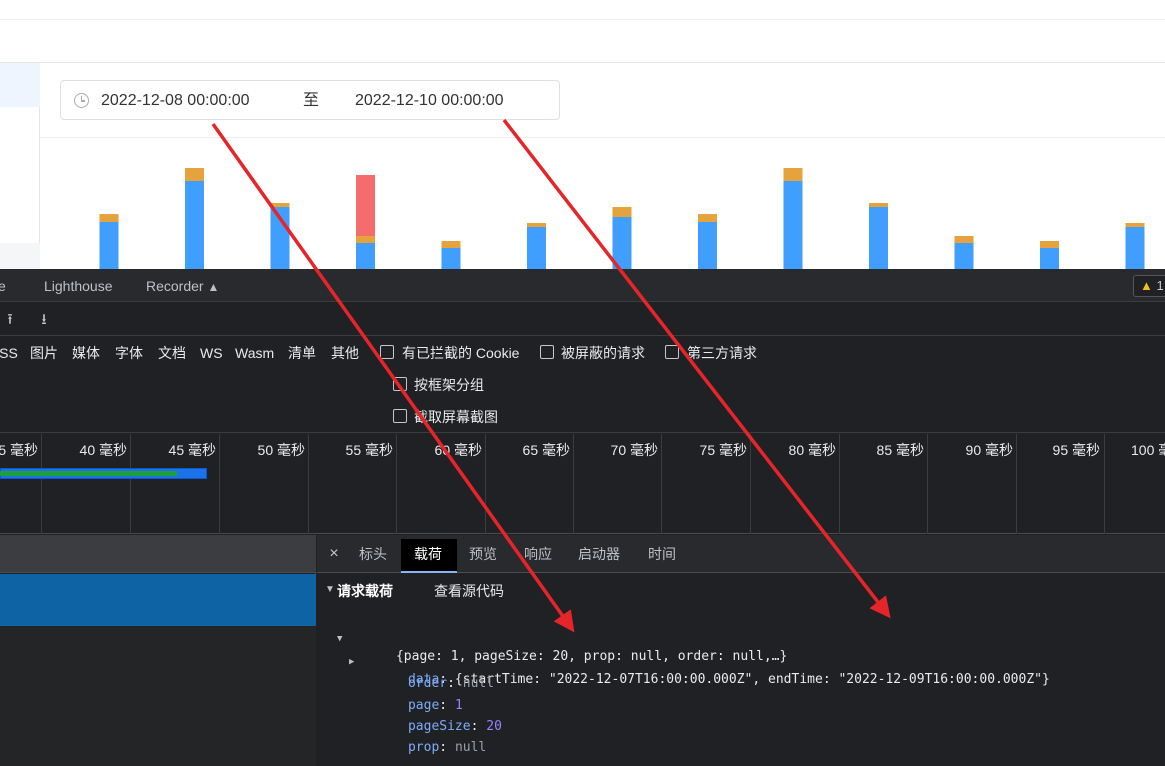 This screenshot has height=766, width=1165. What do you see at coordinates (622, 218) in the screenshot?
I see `bar-chart` at bounding box center [622, 218].